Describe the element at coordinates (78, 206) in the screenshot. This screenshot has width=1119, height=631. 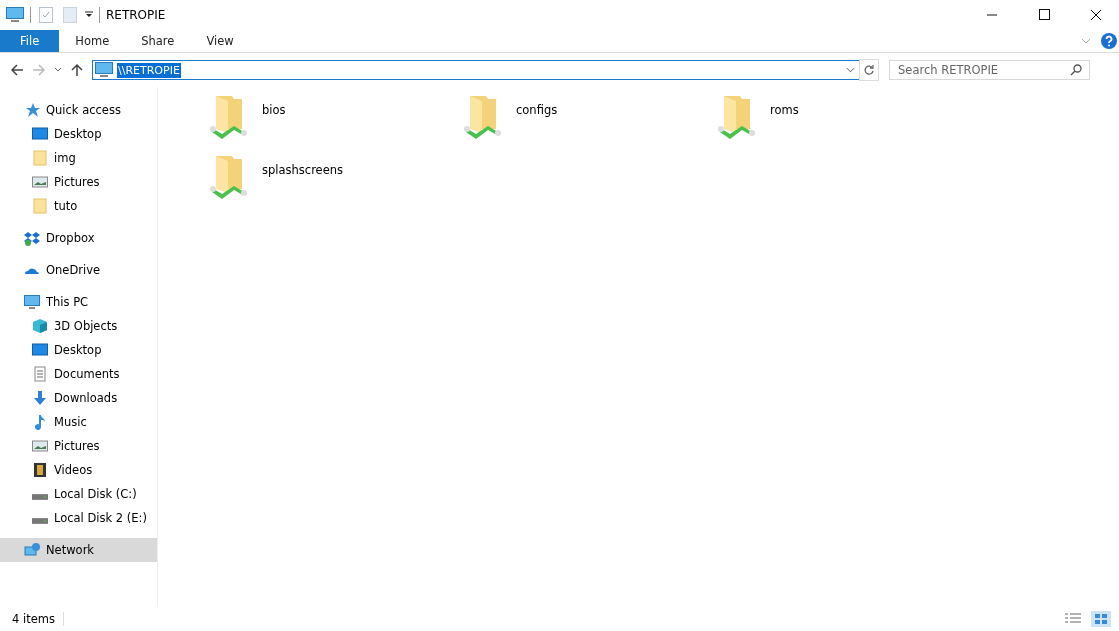
I see `sidebar-item: tuto` at that location.